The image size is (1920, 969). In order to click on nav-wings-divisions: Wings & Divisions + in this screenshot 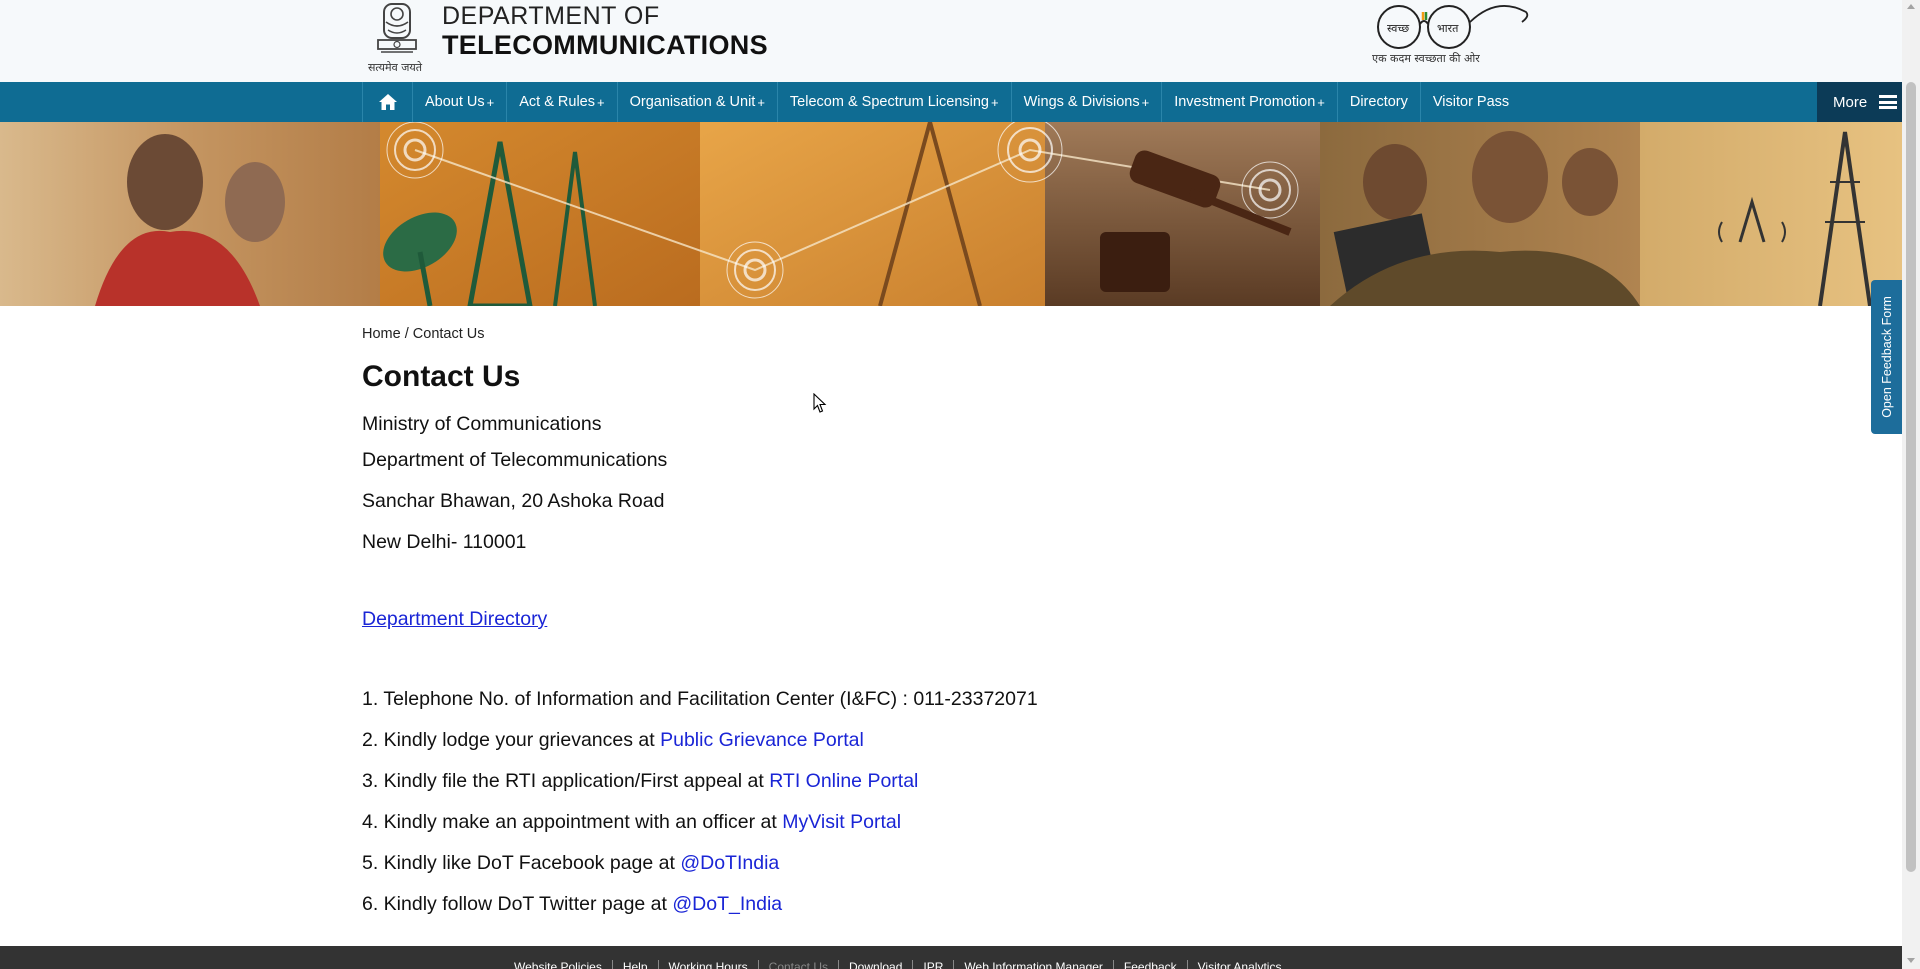, I will do `click(1086, 102)`.